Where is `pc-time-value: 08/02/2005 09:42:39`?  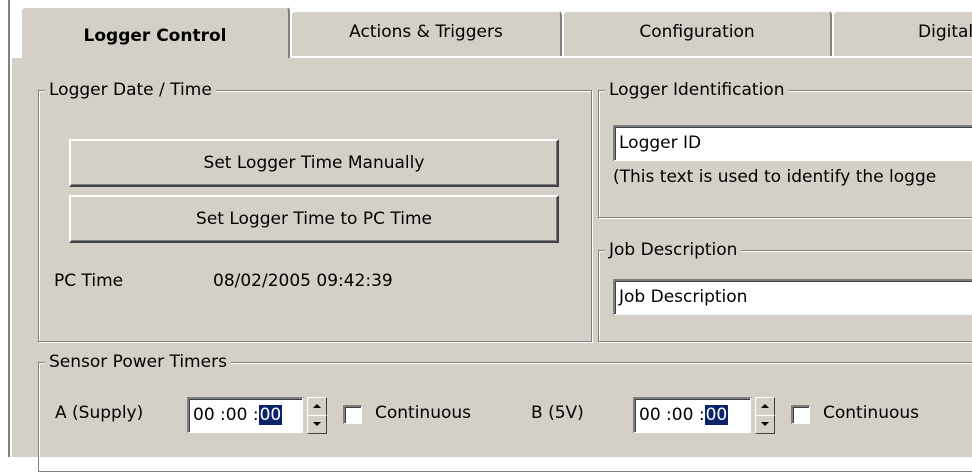 pc-time-value: 08/02/2005 09:42:39 is located at coordinates (303, 281).